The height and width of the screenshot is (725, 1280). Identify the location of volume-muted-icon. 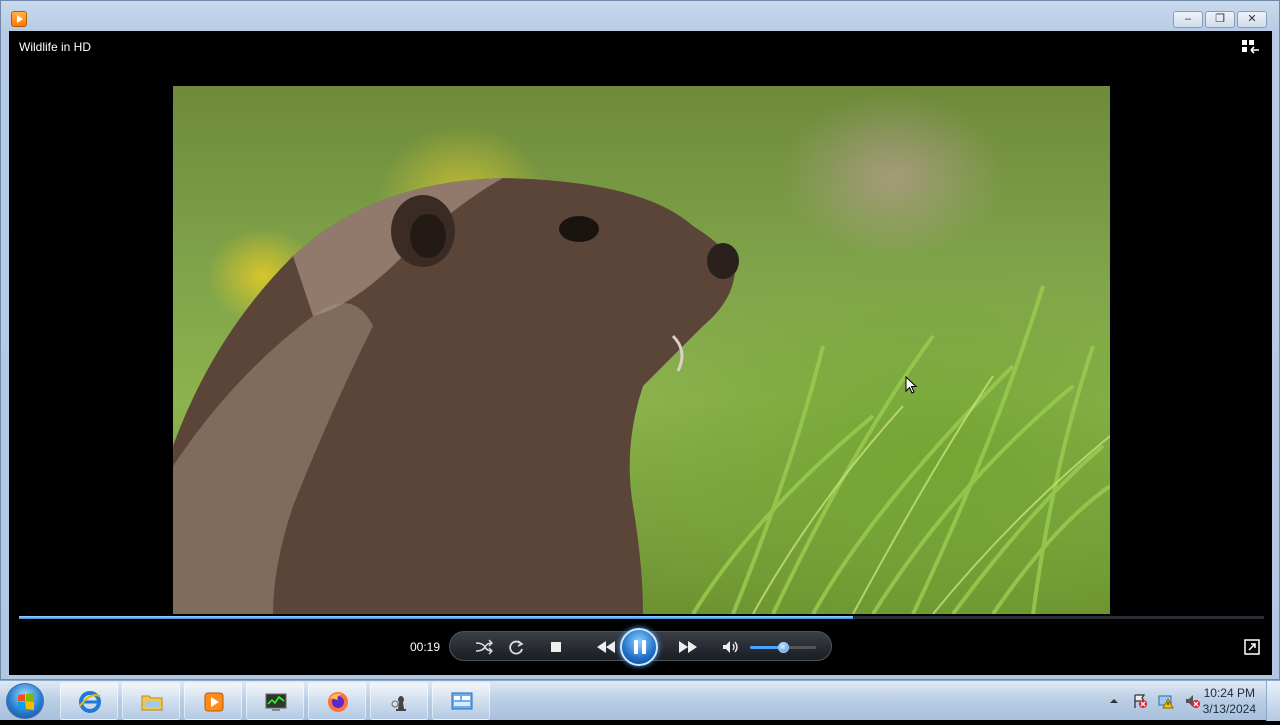
(1192, 701).